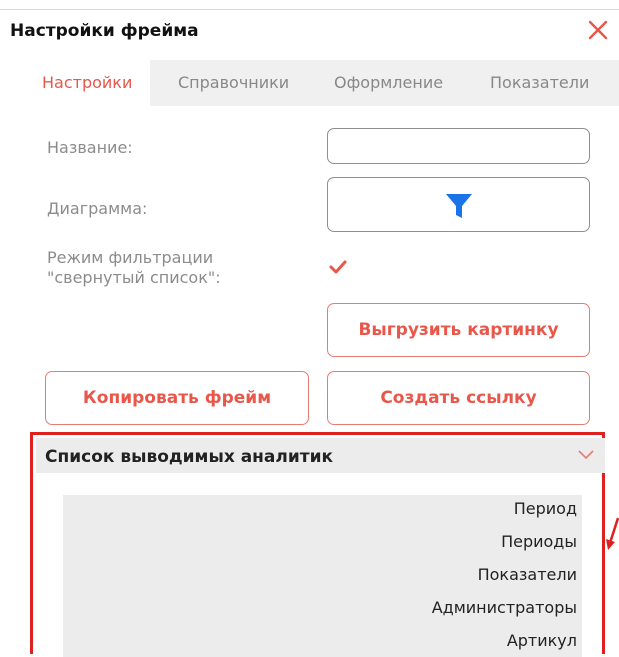 This screenshot has width=619, height=657. Describe the element at coordinates (97, 208) in the screenshot. I see `chart-label: Диаграмма:` at that location.